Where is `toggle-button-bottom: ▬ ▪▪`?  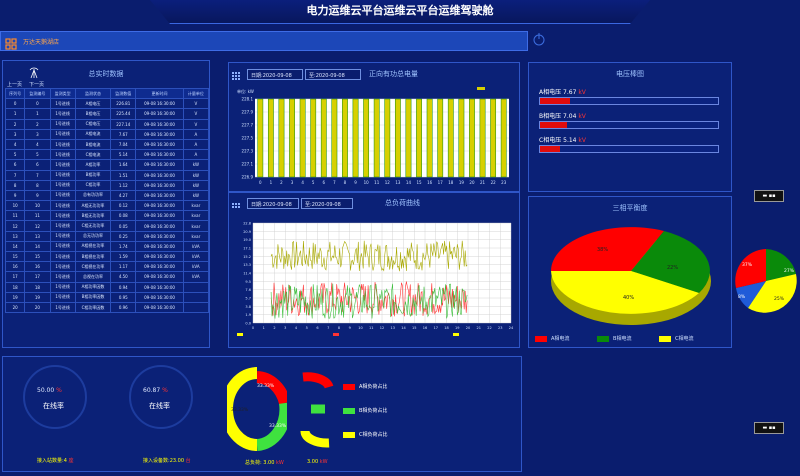 toggle-button-bottom: ▬ ▪▪ is located at coordinates (769, 428).